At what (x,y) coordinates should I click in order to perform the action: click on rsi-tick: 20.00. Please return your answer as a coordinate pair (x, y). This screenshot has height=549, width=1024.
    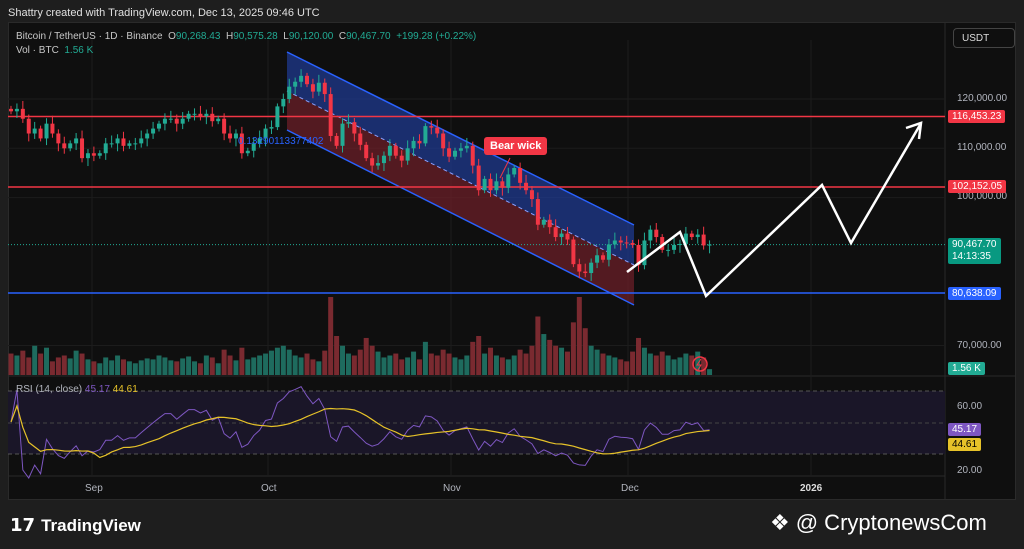
    Looking at the image, I should click on (970, 470).